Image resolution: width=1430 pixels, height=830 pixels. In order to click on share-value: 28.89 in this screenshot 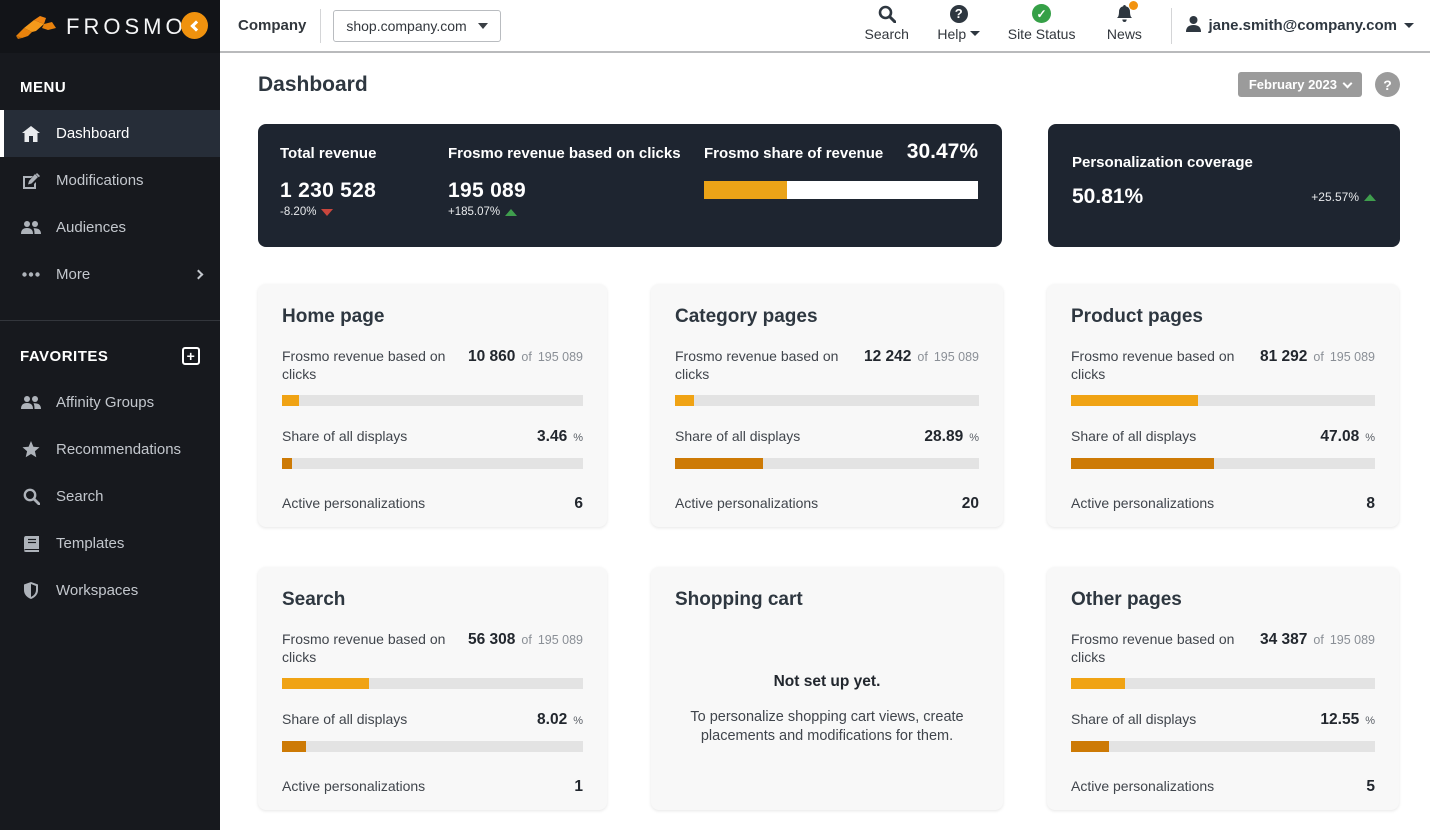, I will do `click(944, 436)`.